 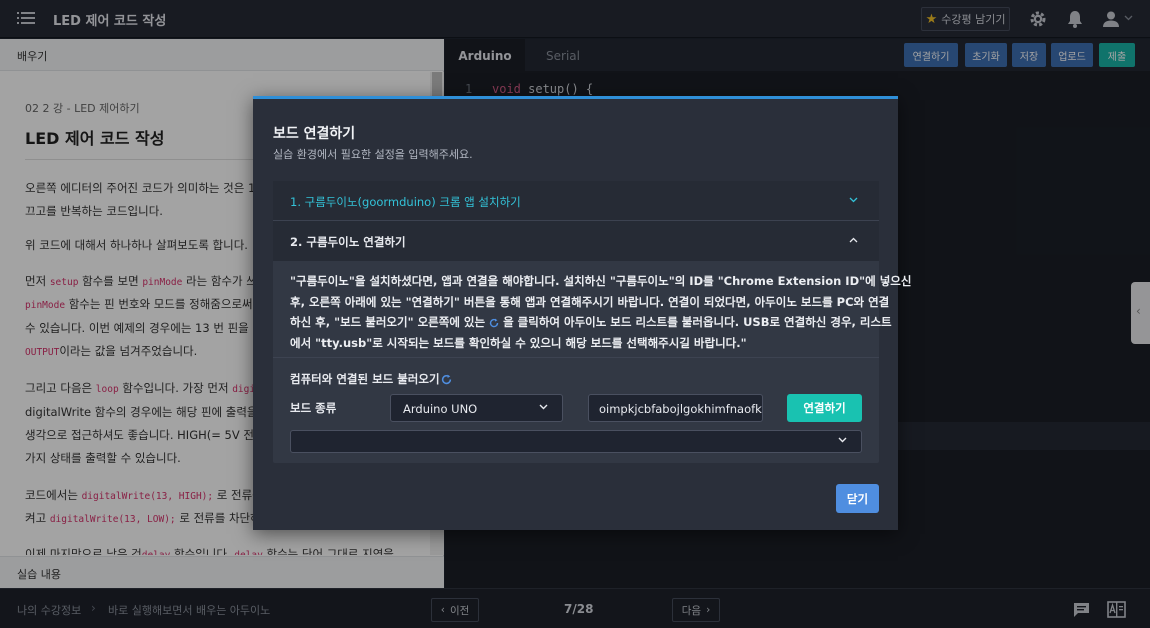 What do you see at coordinates (576, 441) in the screenshot?
I see `board-list-select` at bounding box center [576, 441].